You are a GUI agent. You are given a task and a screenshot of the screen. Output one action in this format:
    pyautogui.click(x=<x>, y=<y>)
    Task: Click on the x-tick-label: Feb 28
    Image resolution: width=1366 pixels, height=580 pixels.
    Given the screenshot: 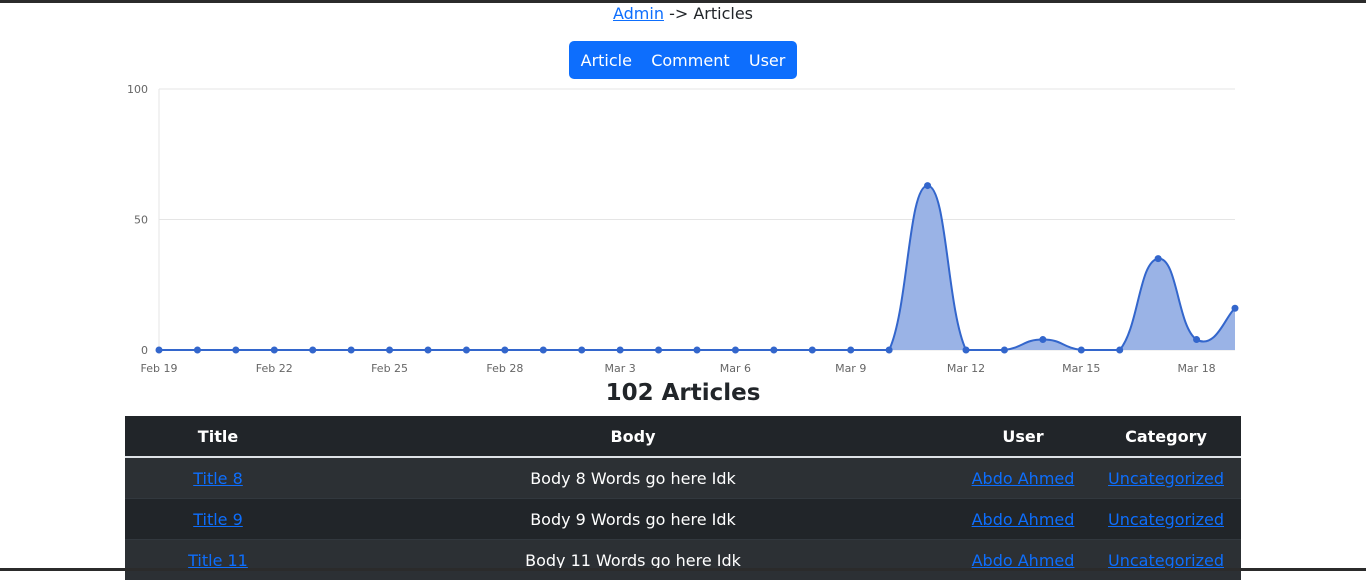 What is the action you would take?
    pyautogui.click(x=504, y=368)
    